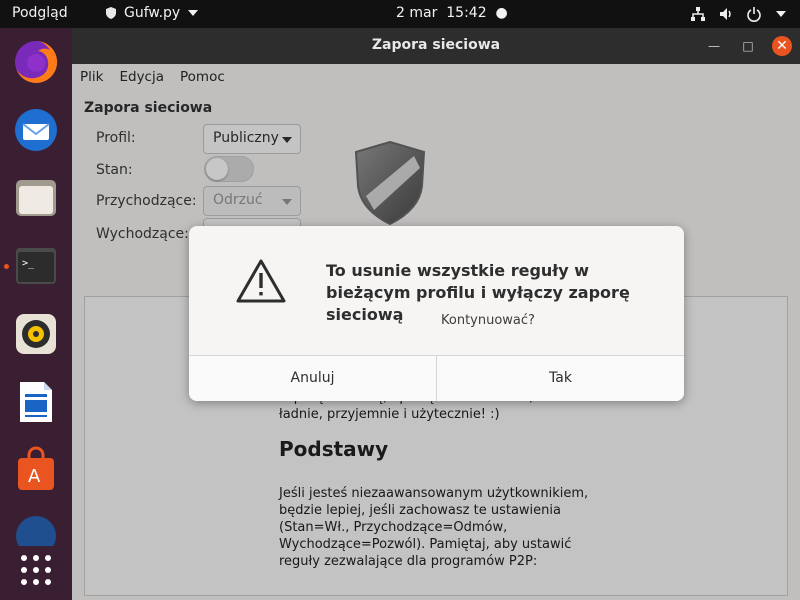  Describe the element at coordinates (488, 320) in the screenshot. I see `dialog-subtitle: Kontynuować?` at that location.